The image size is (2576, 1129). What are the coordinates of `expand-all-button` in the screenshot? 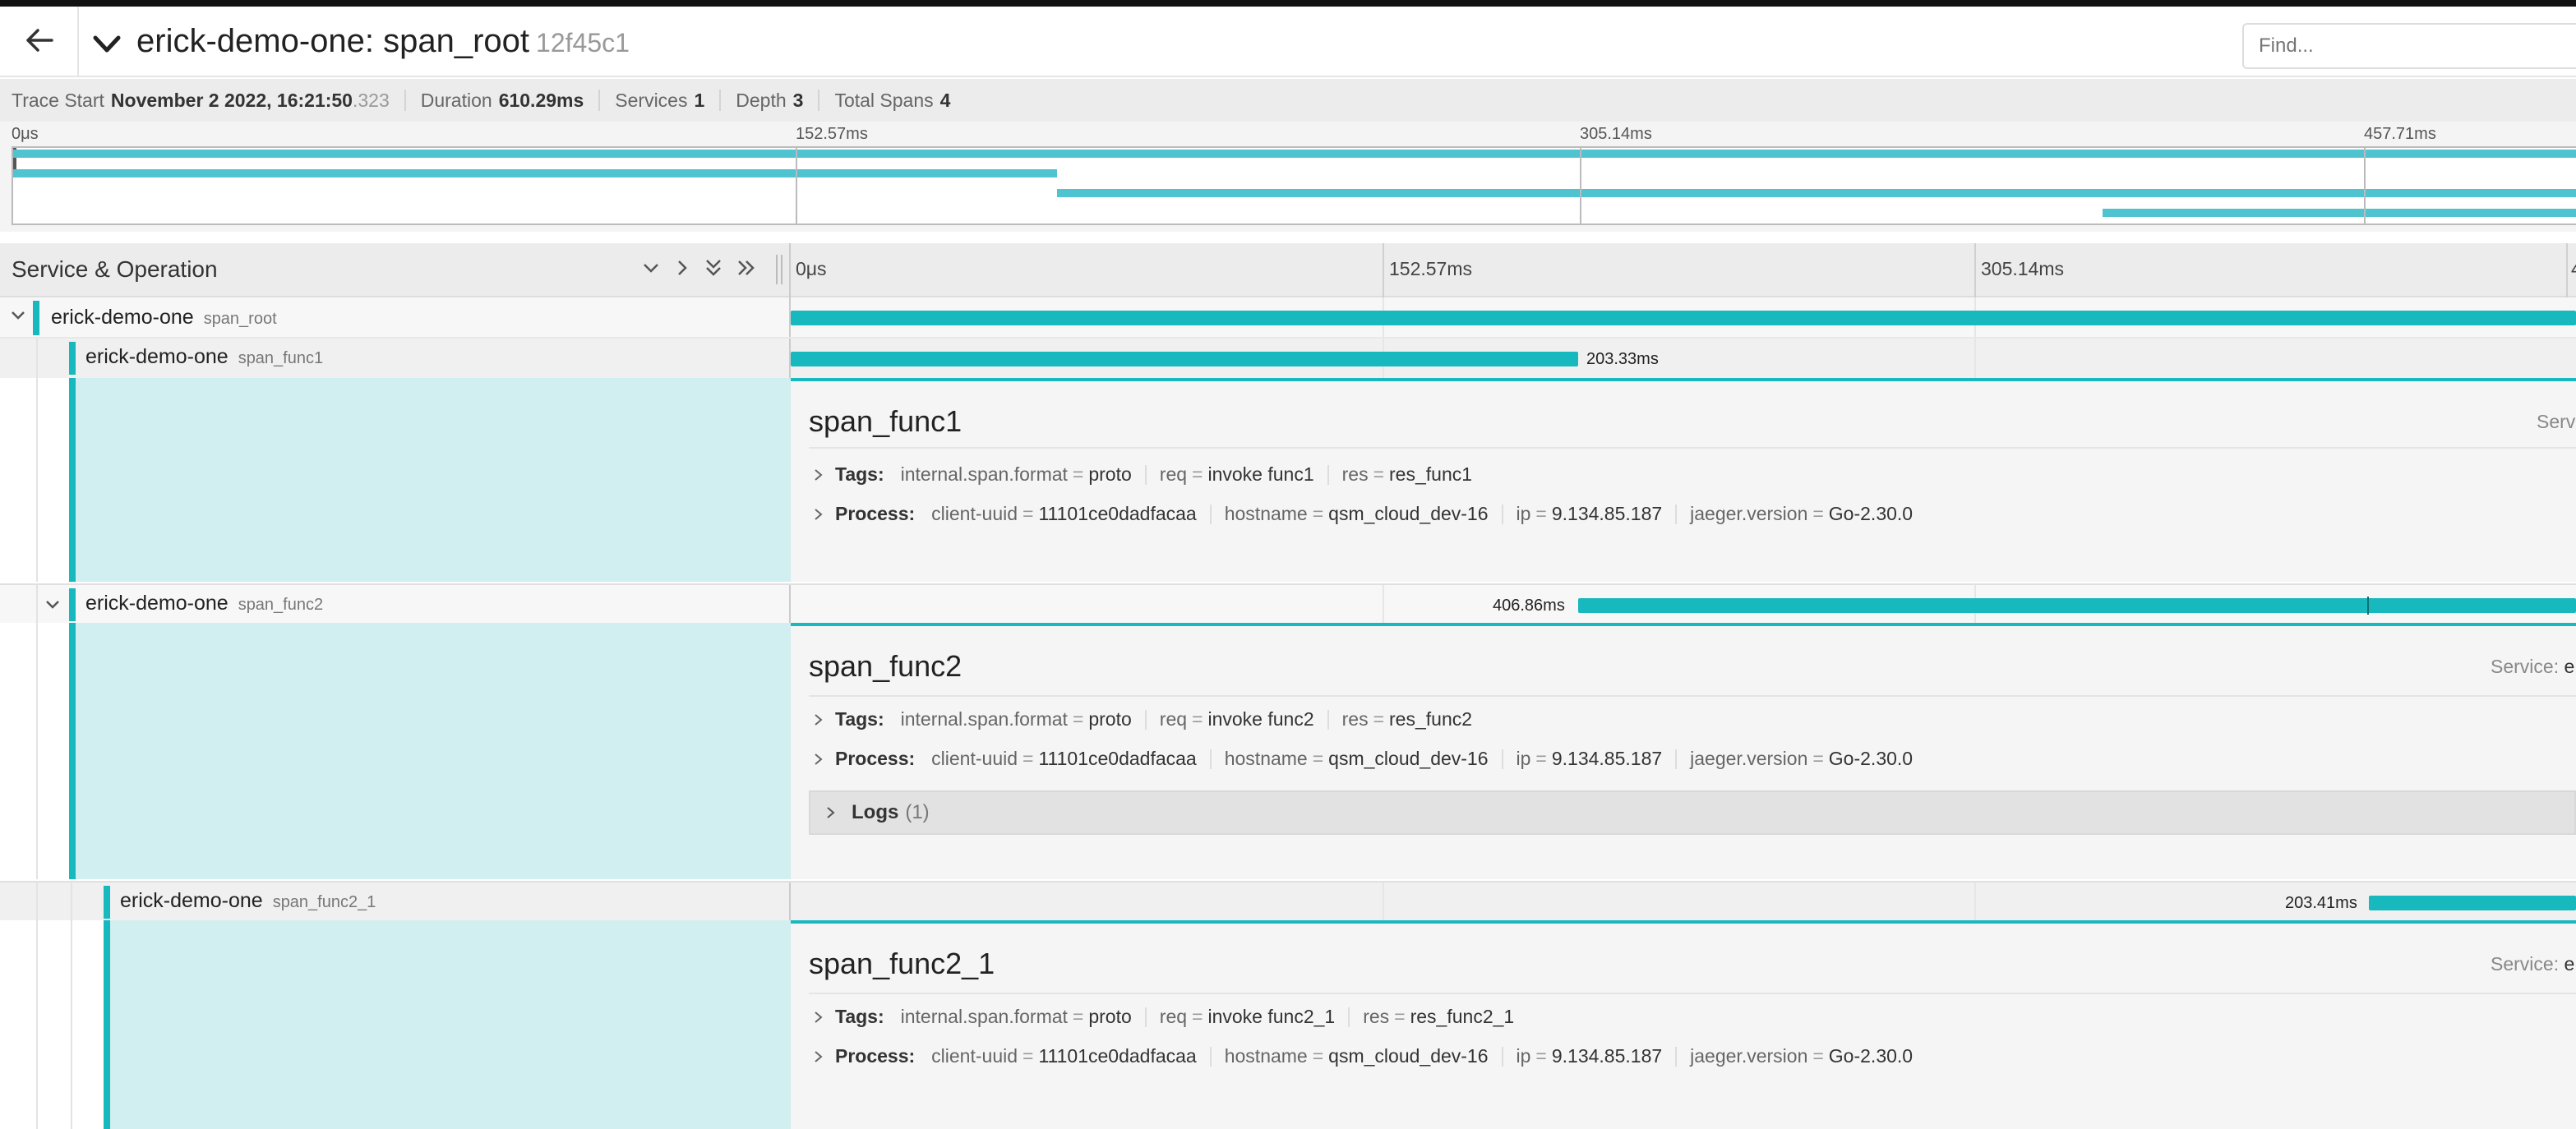 It's located at (746, 269).